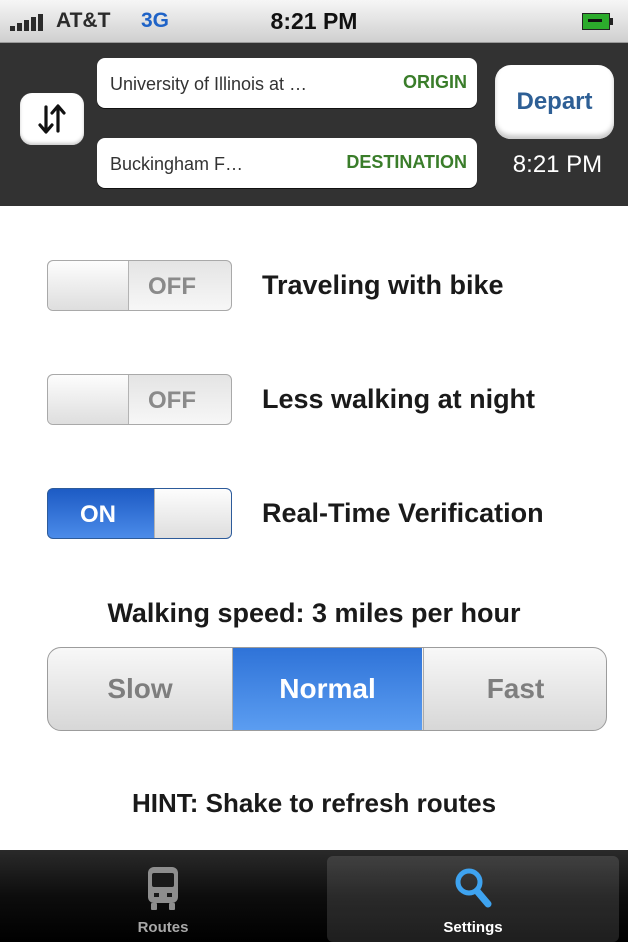  Describe the element at coordinates (314, 803) in the screenshot. I see `hint-text: HINT: Shake to refresh routes` at that location.